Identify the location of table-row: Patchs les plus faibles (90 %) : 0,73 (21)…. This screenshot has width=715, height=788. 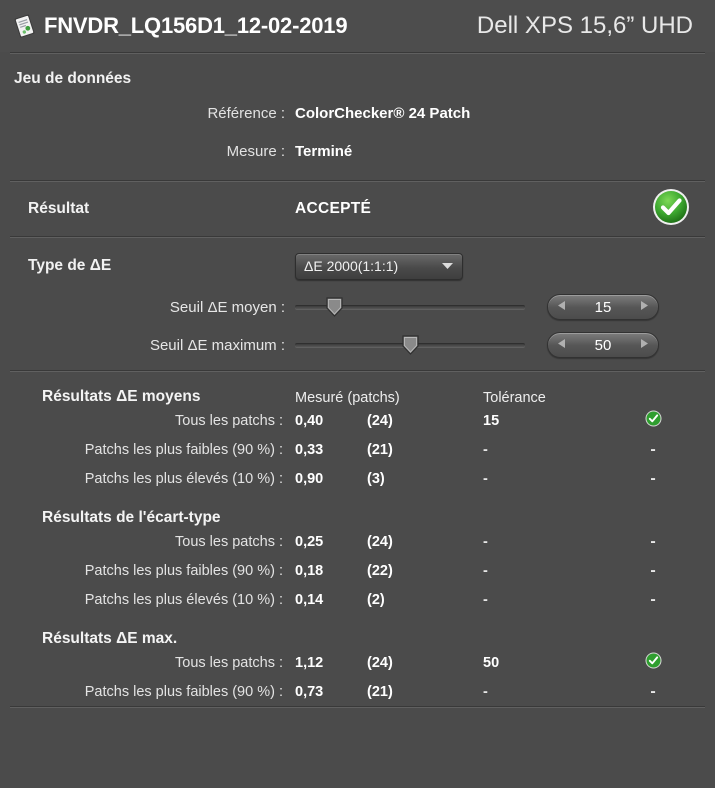
(357, 691).